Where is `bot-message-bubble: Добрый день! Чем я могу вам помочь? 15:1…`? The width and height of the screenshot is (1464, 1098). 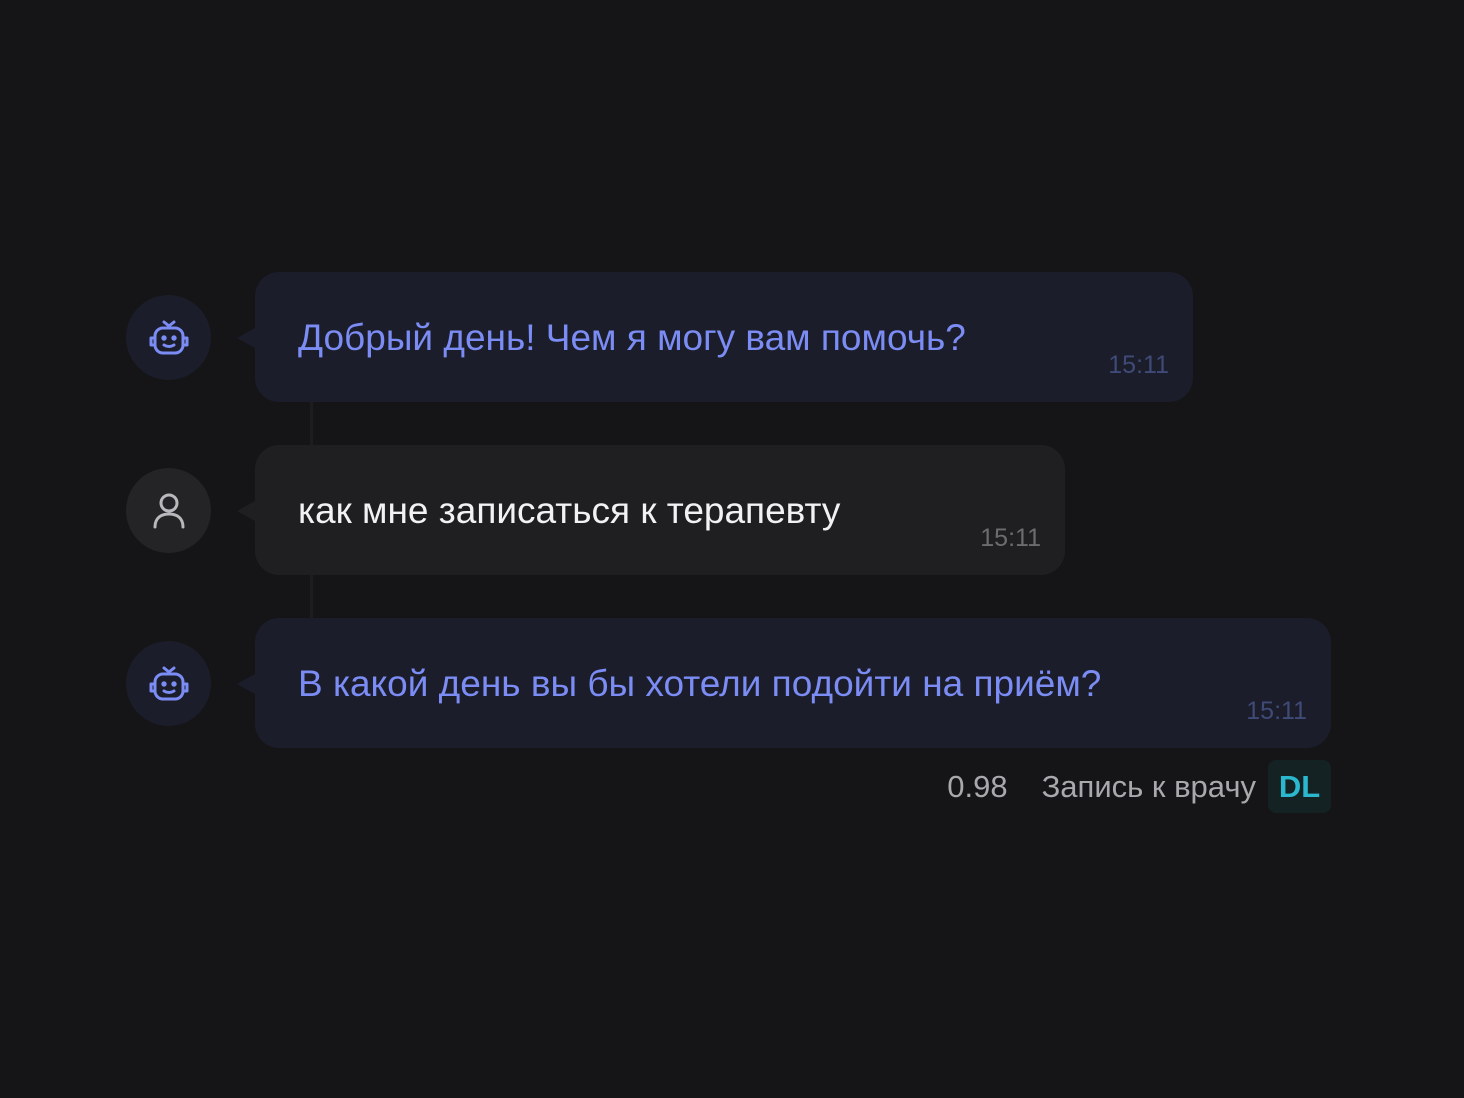
bot-message-bubble: Добрый день! Чем я могу вам помочь? 15:1… is located at coordinates (715, 337).